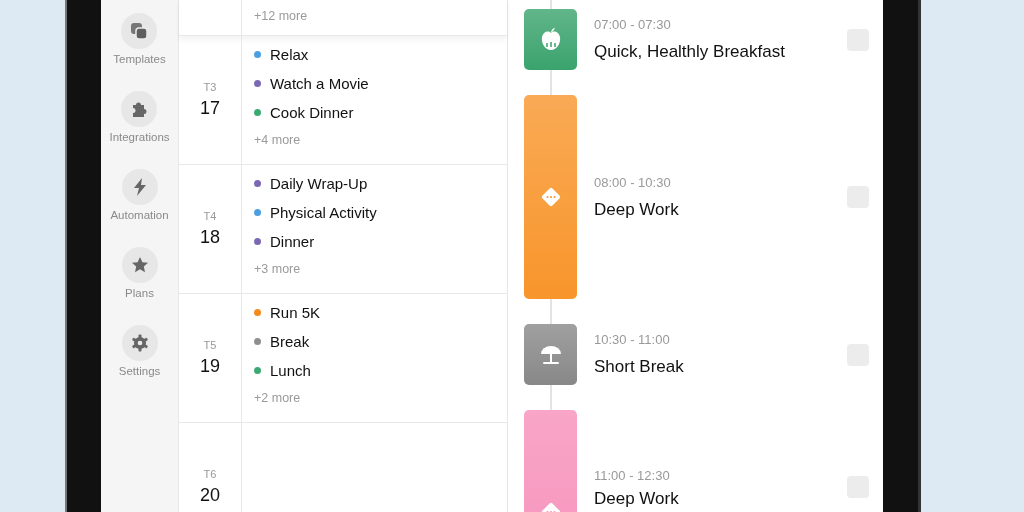  I want to click on templates-button, so click(139, 31).